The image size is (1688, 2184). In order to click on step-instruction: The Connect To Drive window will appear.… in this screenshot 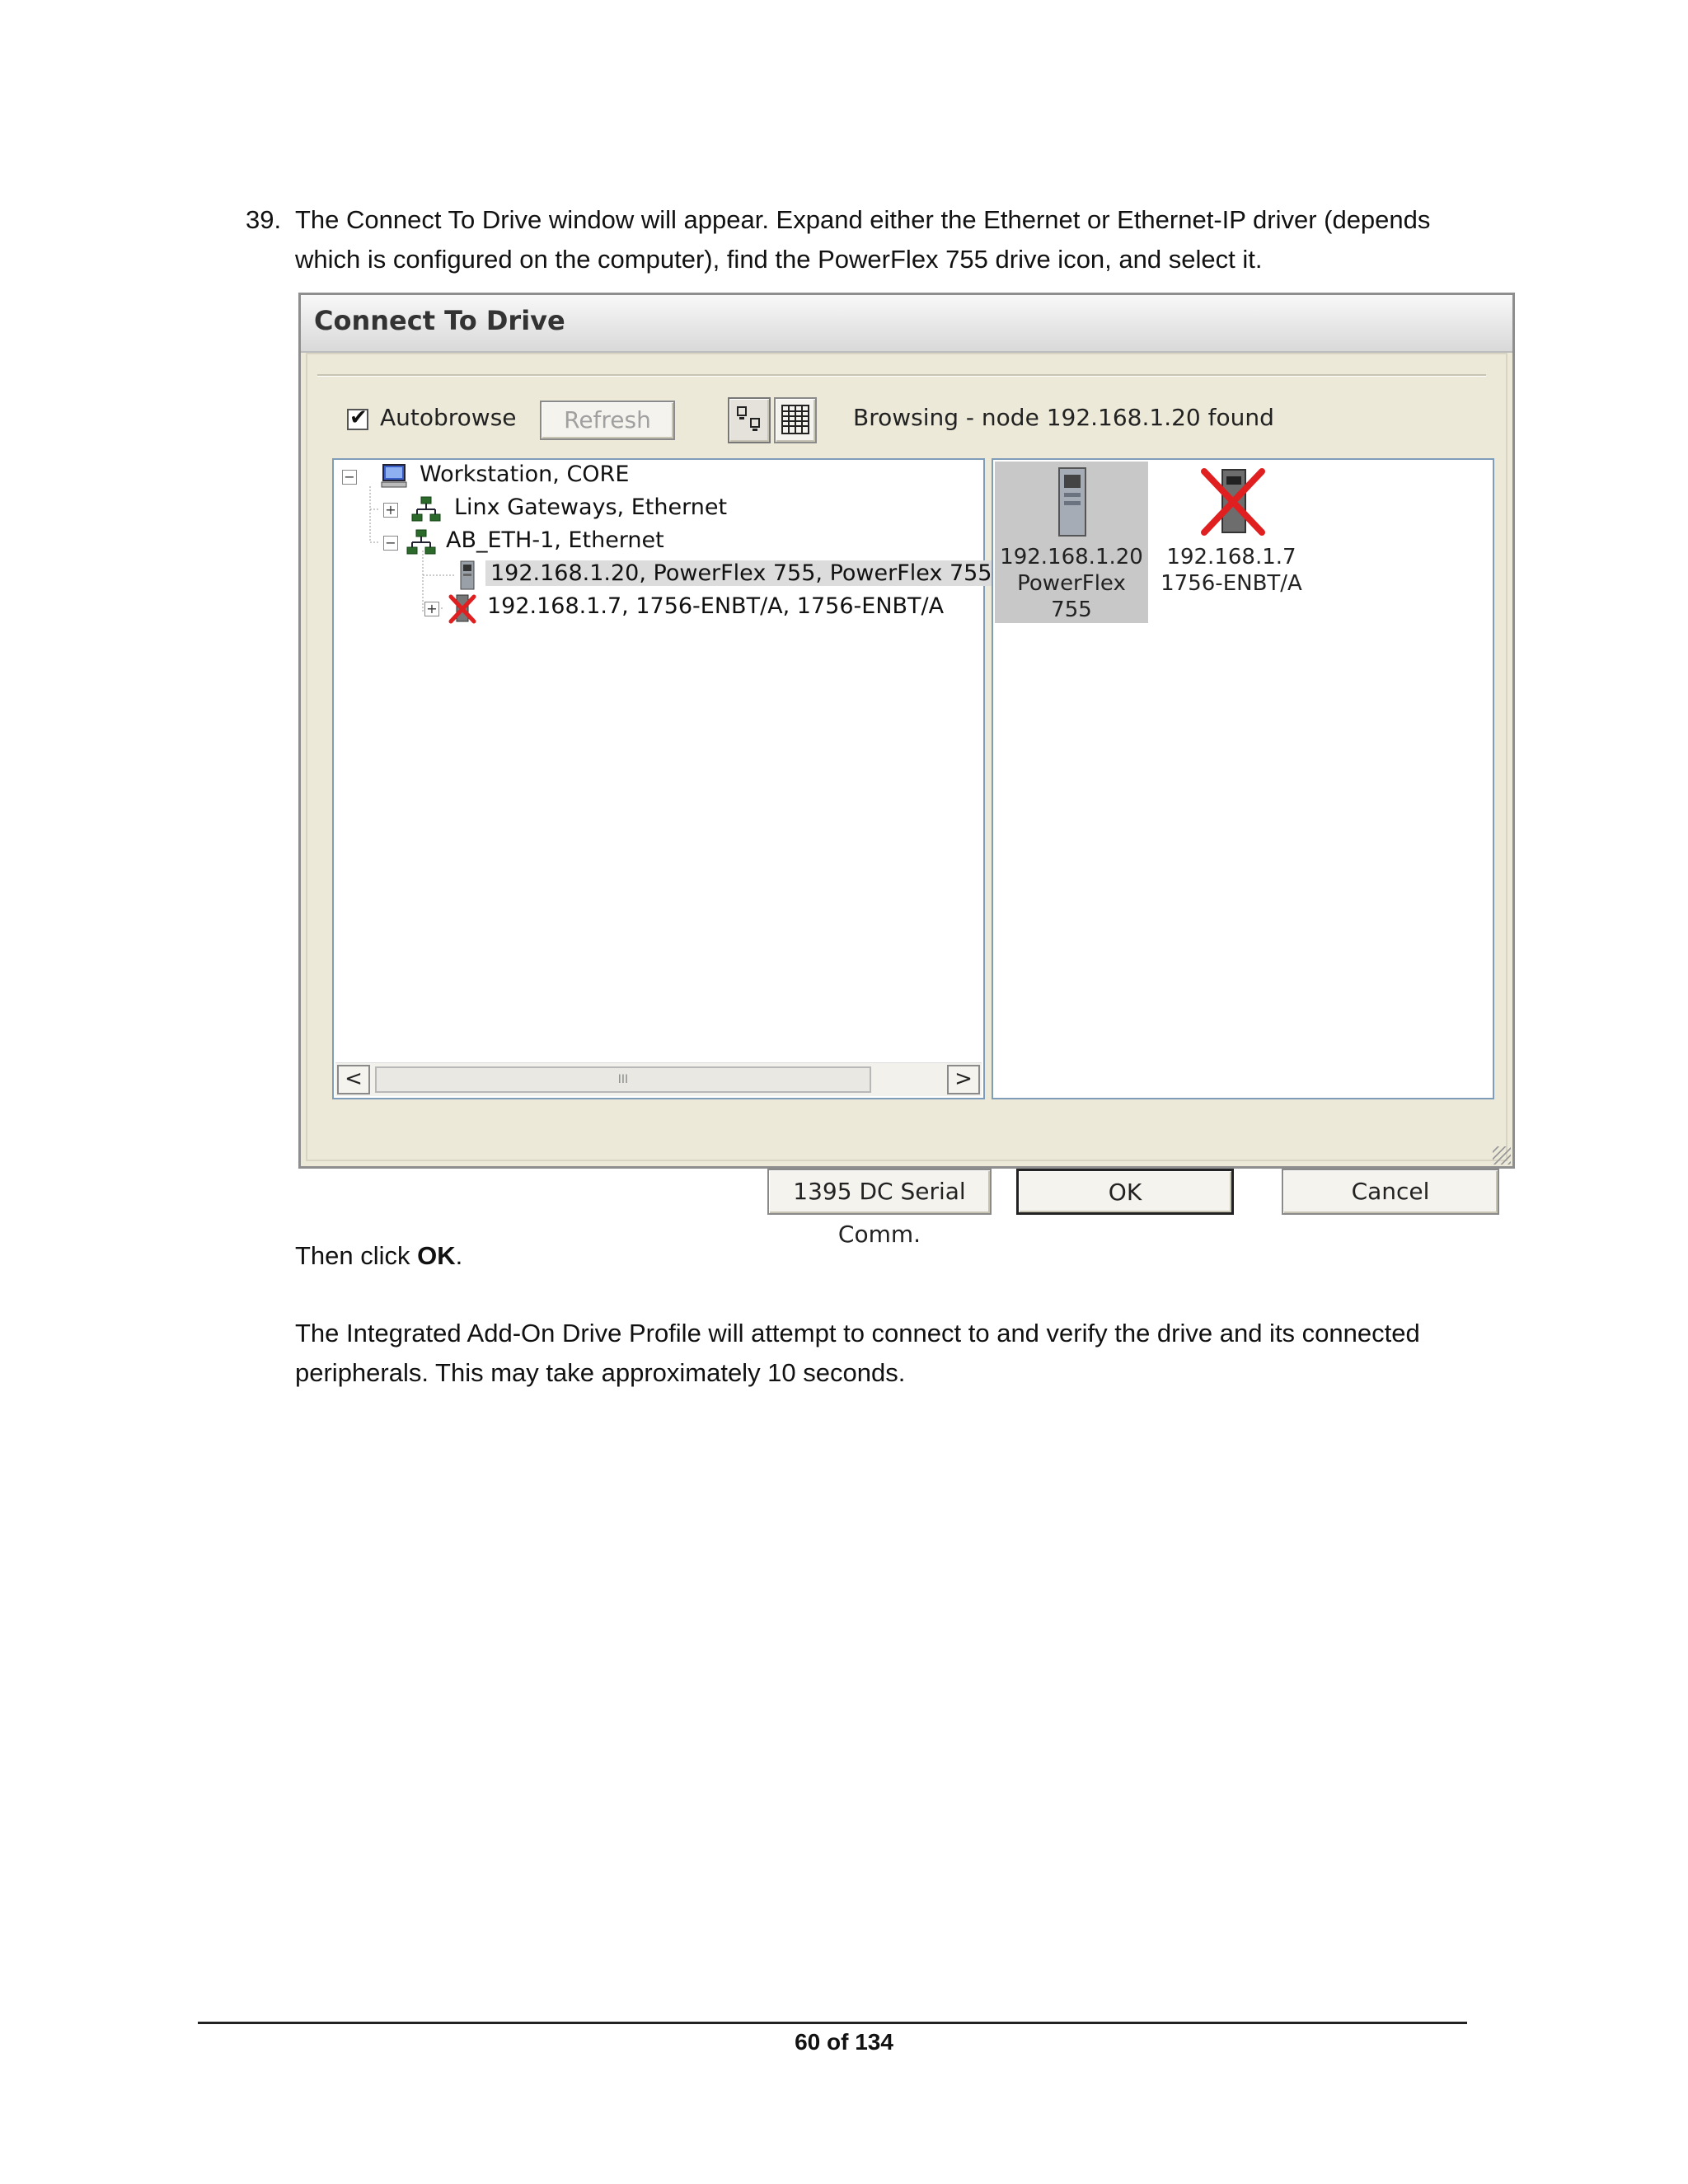, I will do `click(863, 239)`.